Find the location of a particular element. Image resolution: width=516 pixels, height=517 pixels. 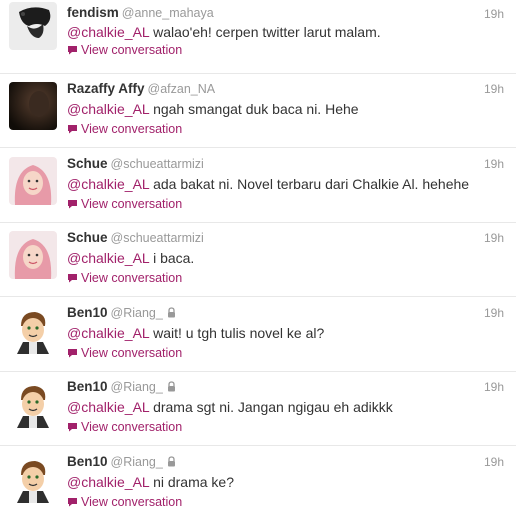

tweet-text: @chalkie_AL i baca. is located at coordinates (130, 258).